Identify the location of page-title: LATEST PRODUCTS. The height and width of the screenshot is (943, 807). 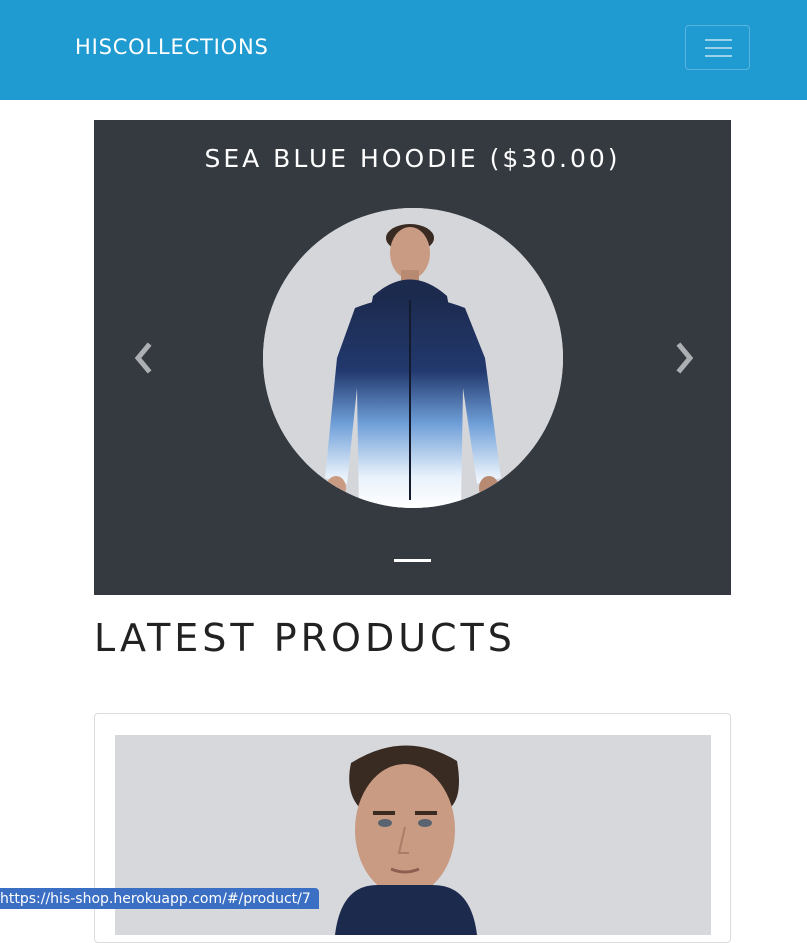
(305, 638).